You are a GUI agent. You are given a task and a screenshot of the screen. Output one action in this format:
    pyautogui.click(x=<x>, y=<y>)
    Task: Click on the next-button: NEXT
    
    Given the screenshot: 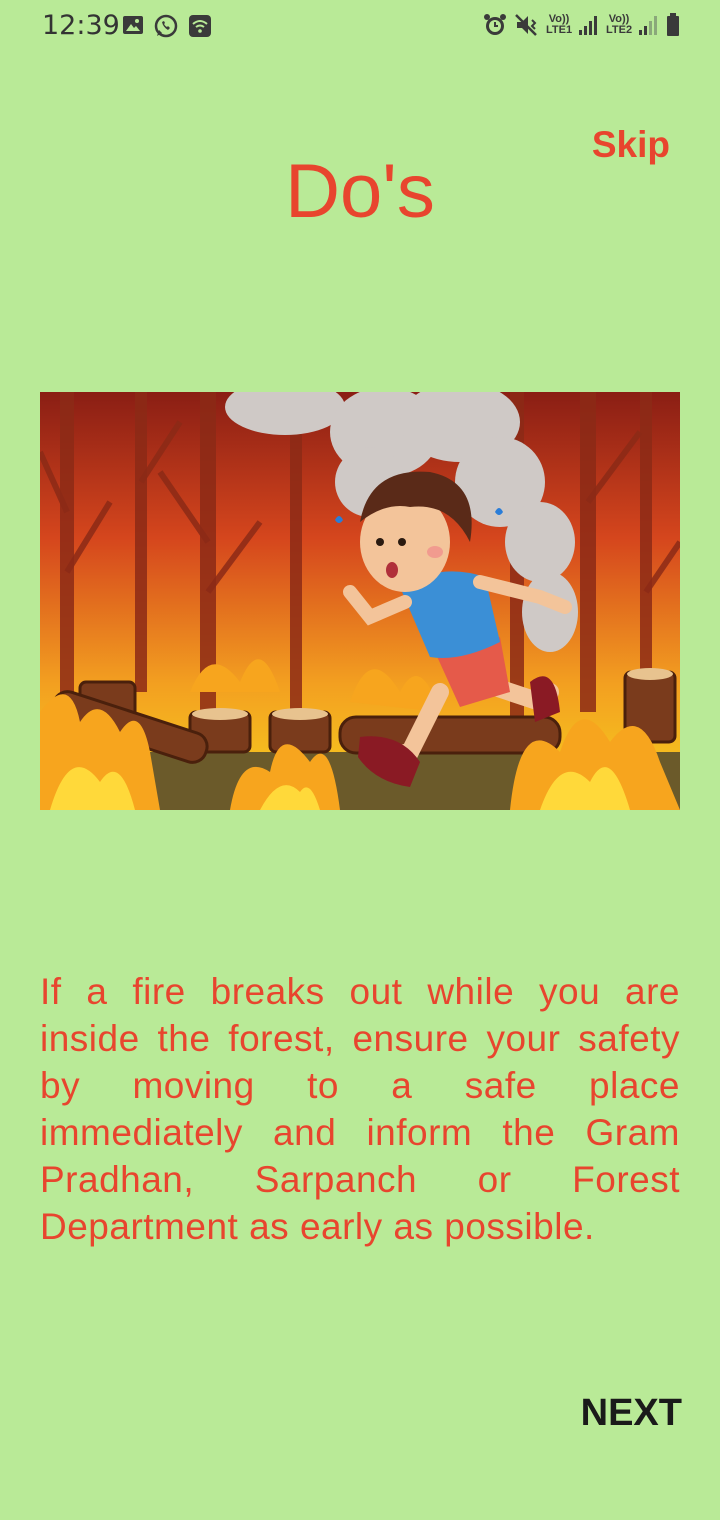 What is the action you would take?
    pyautogui.click(x=631, y=1413)
    